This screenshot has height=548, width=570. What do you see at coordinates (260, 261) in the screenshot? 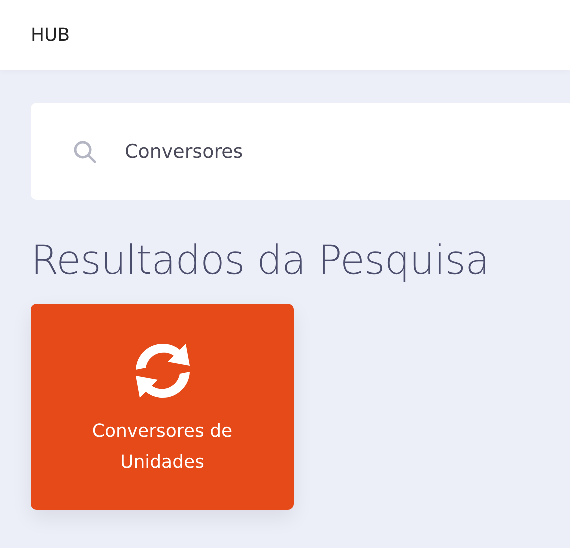
I see `results-heading: Resultados da Pesquisa` at bounding box center [260, 261].